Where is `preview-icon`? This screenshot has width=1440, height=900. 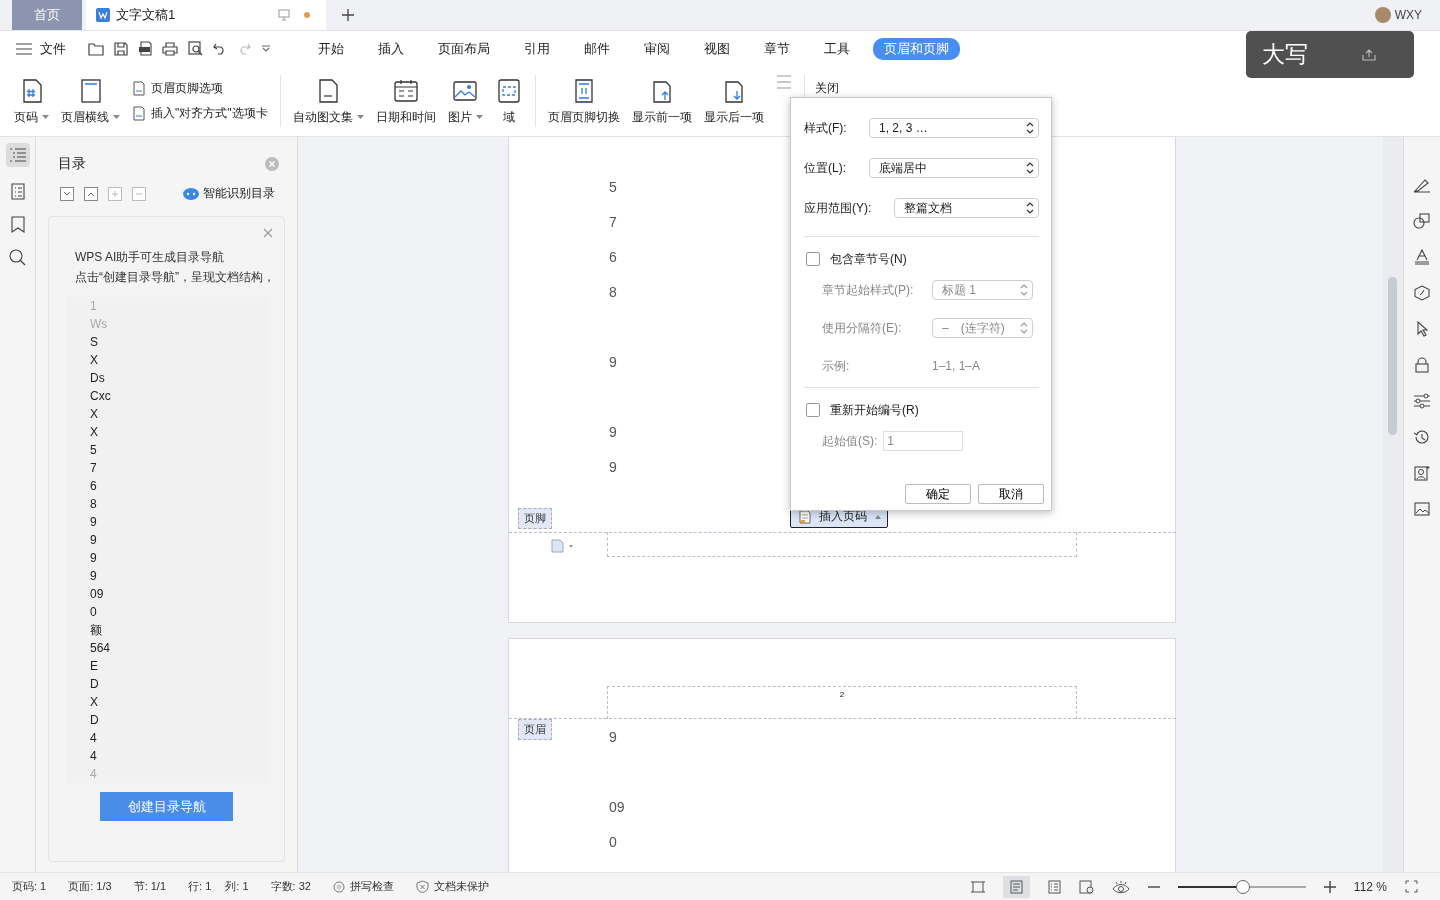
preview-icon is located at coordinates (195, 48).